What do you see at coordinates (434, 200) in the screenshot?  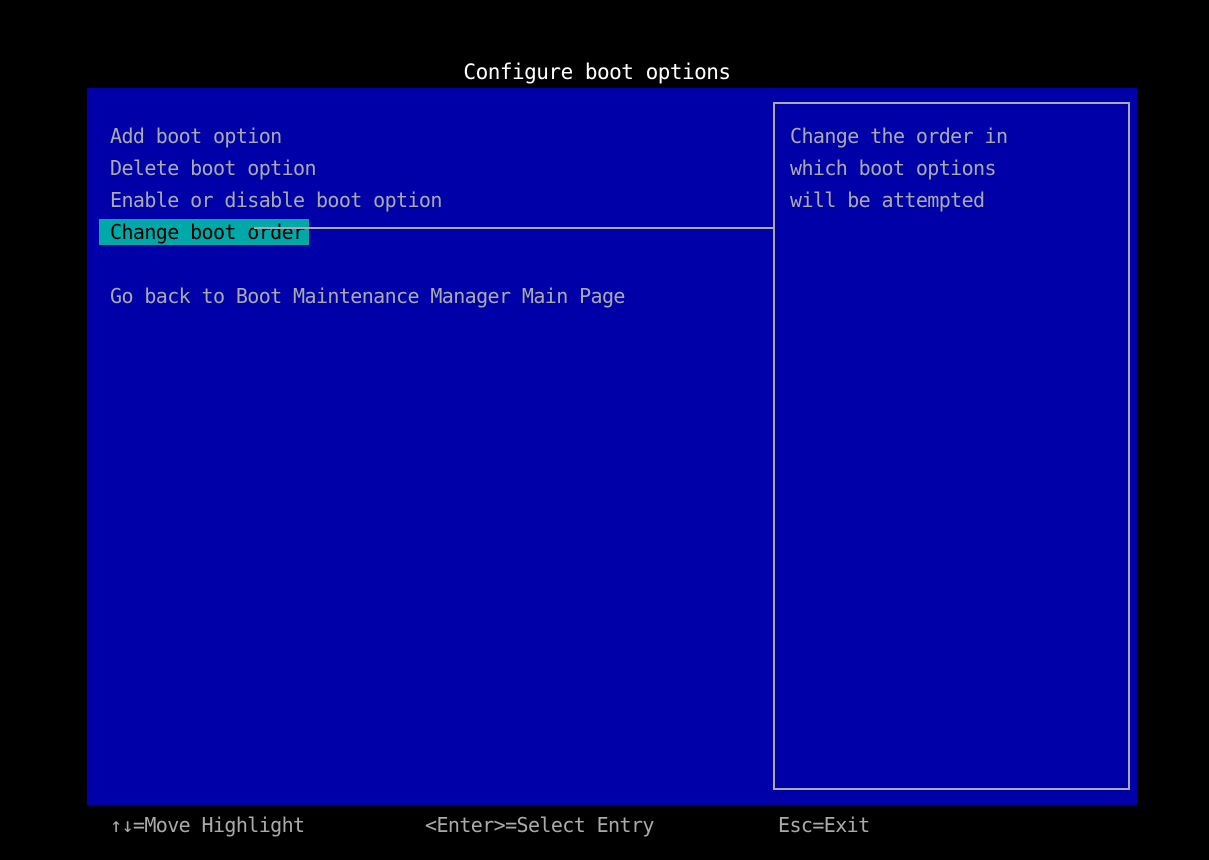 I see `menu-item-enable-disable-boot-option: Enable or disable boot option` at bounding box center [434, 200].